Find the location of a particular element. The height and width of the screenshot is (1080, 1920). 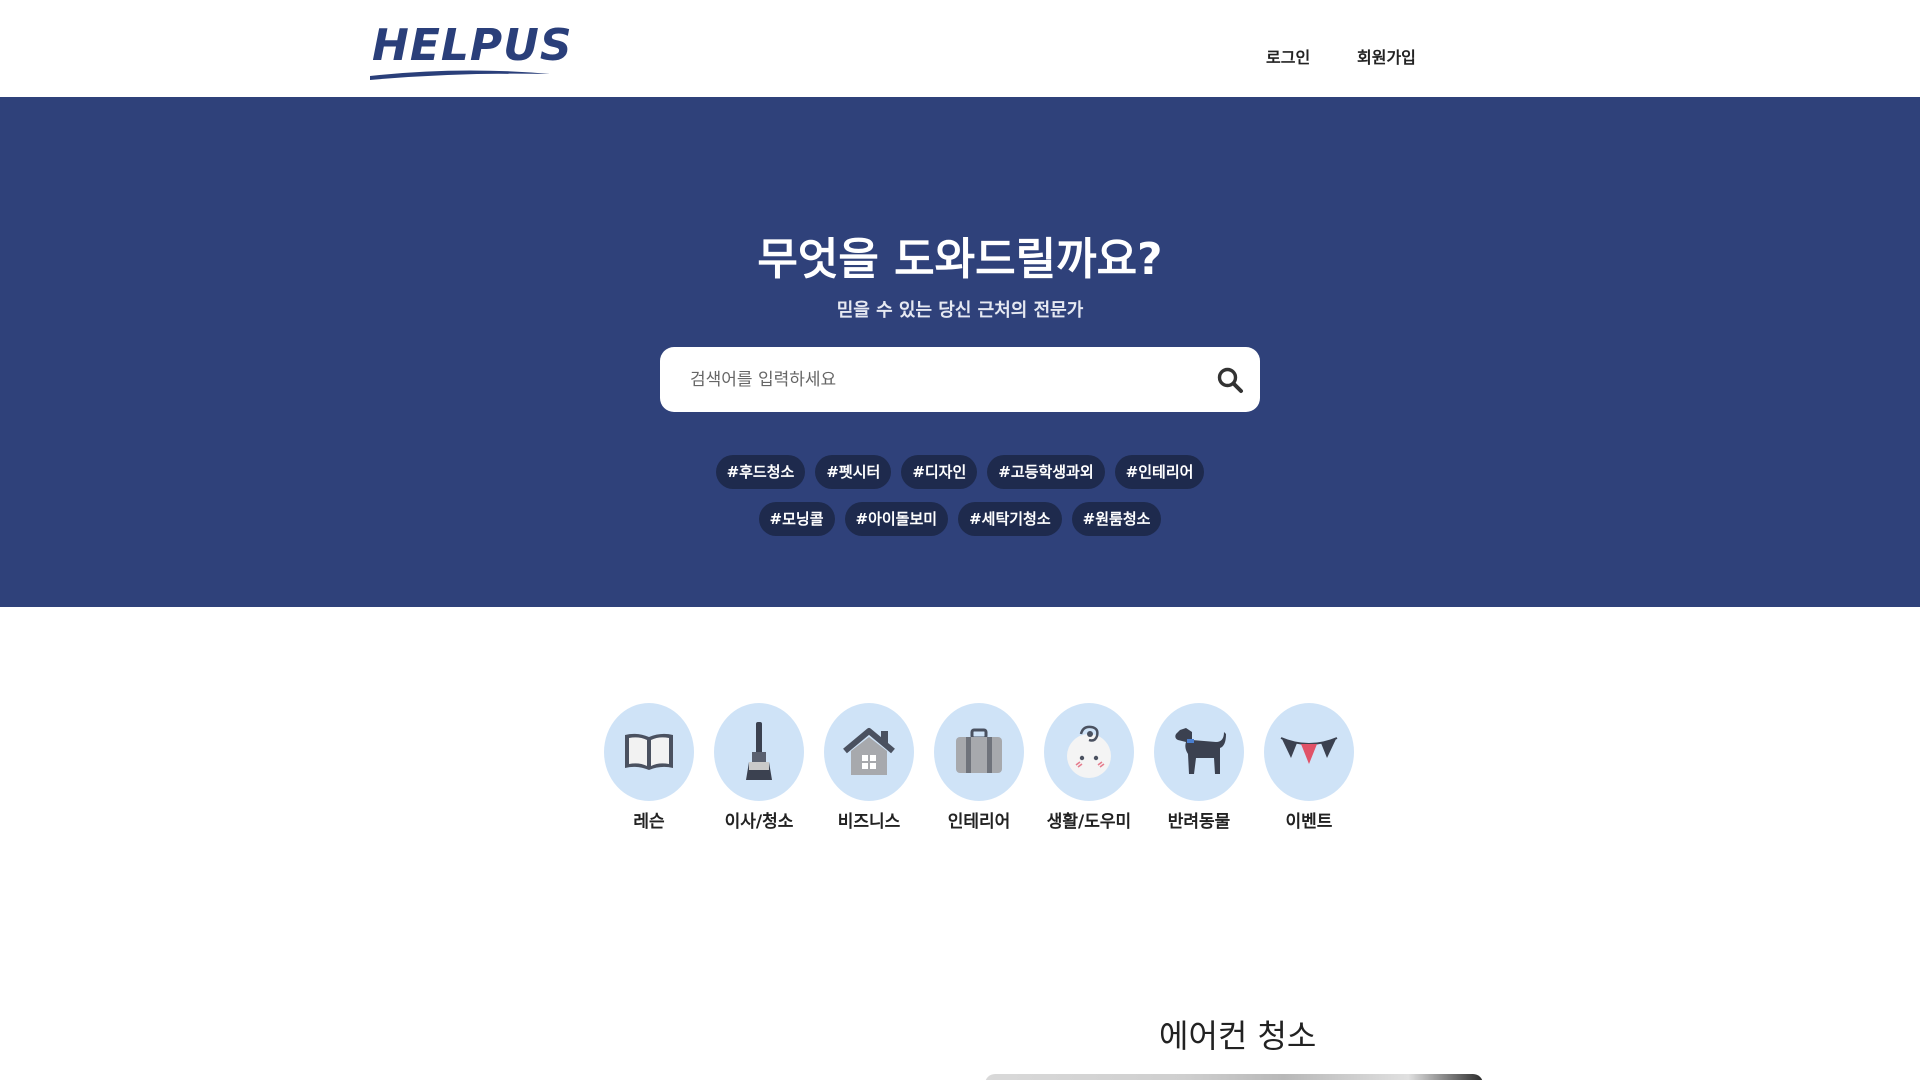

tag-chip: #세탁기청소 is located at coordinates (1010, 519).